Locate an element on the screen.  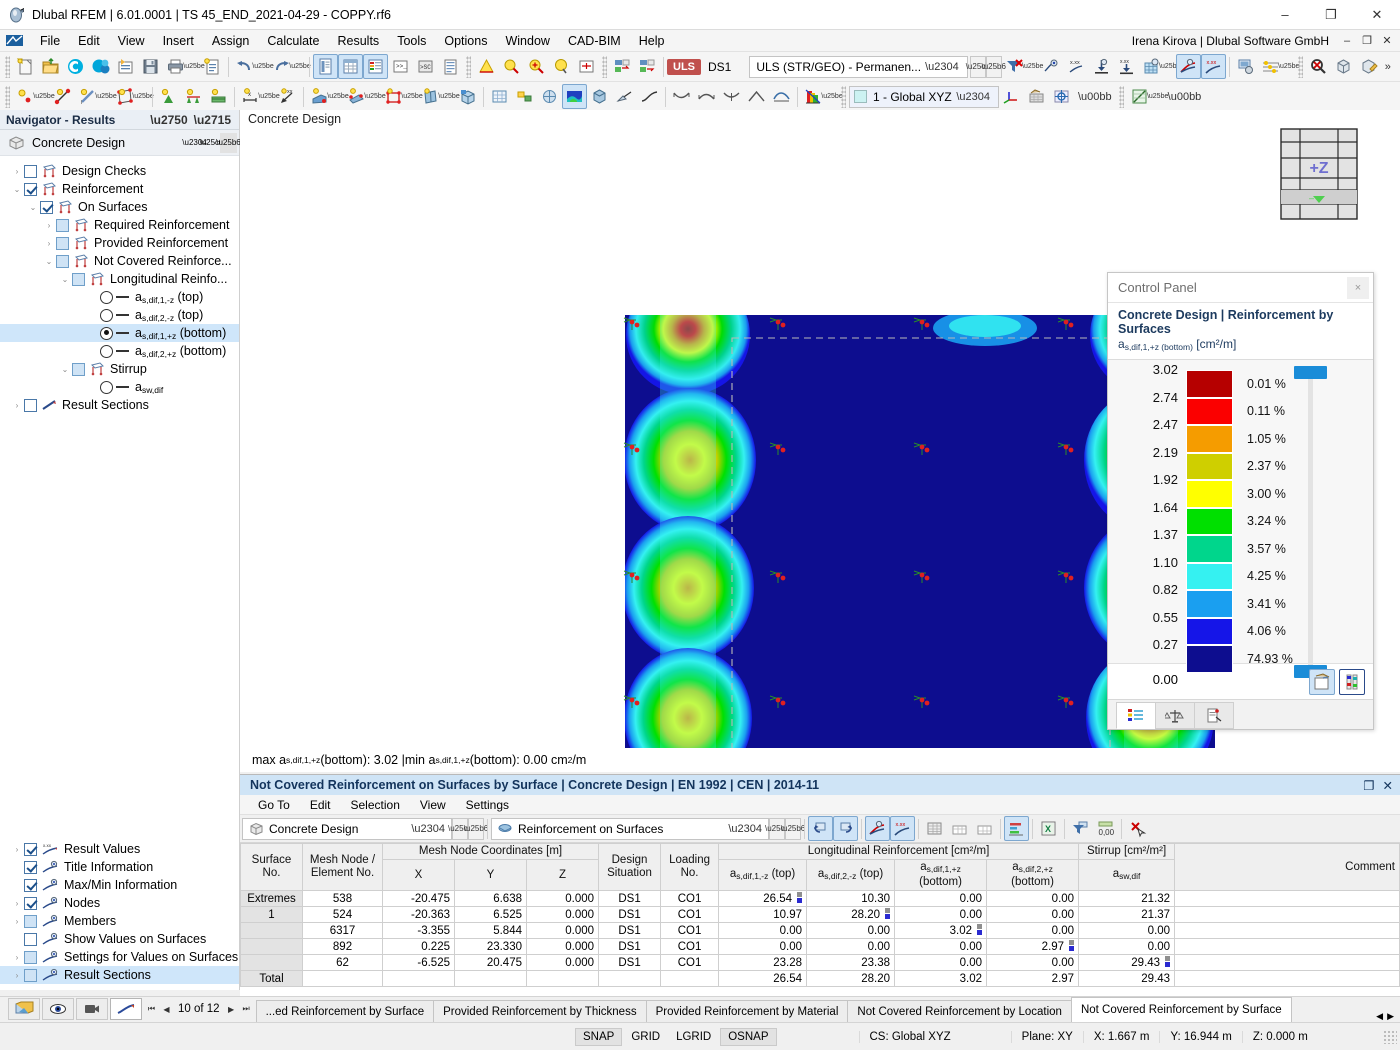
redo-history-chevron-icon: \u25be is located at coordinates (299, 66).